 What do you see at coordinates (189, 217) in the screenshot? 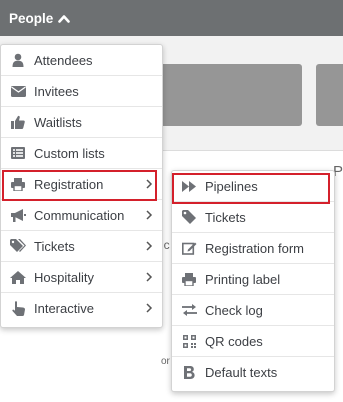
I see `tag-icon` at bounding box center [189, 217].